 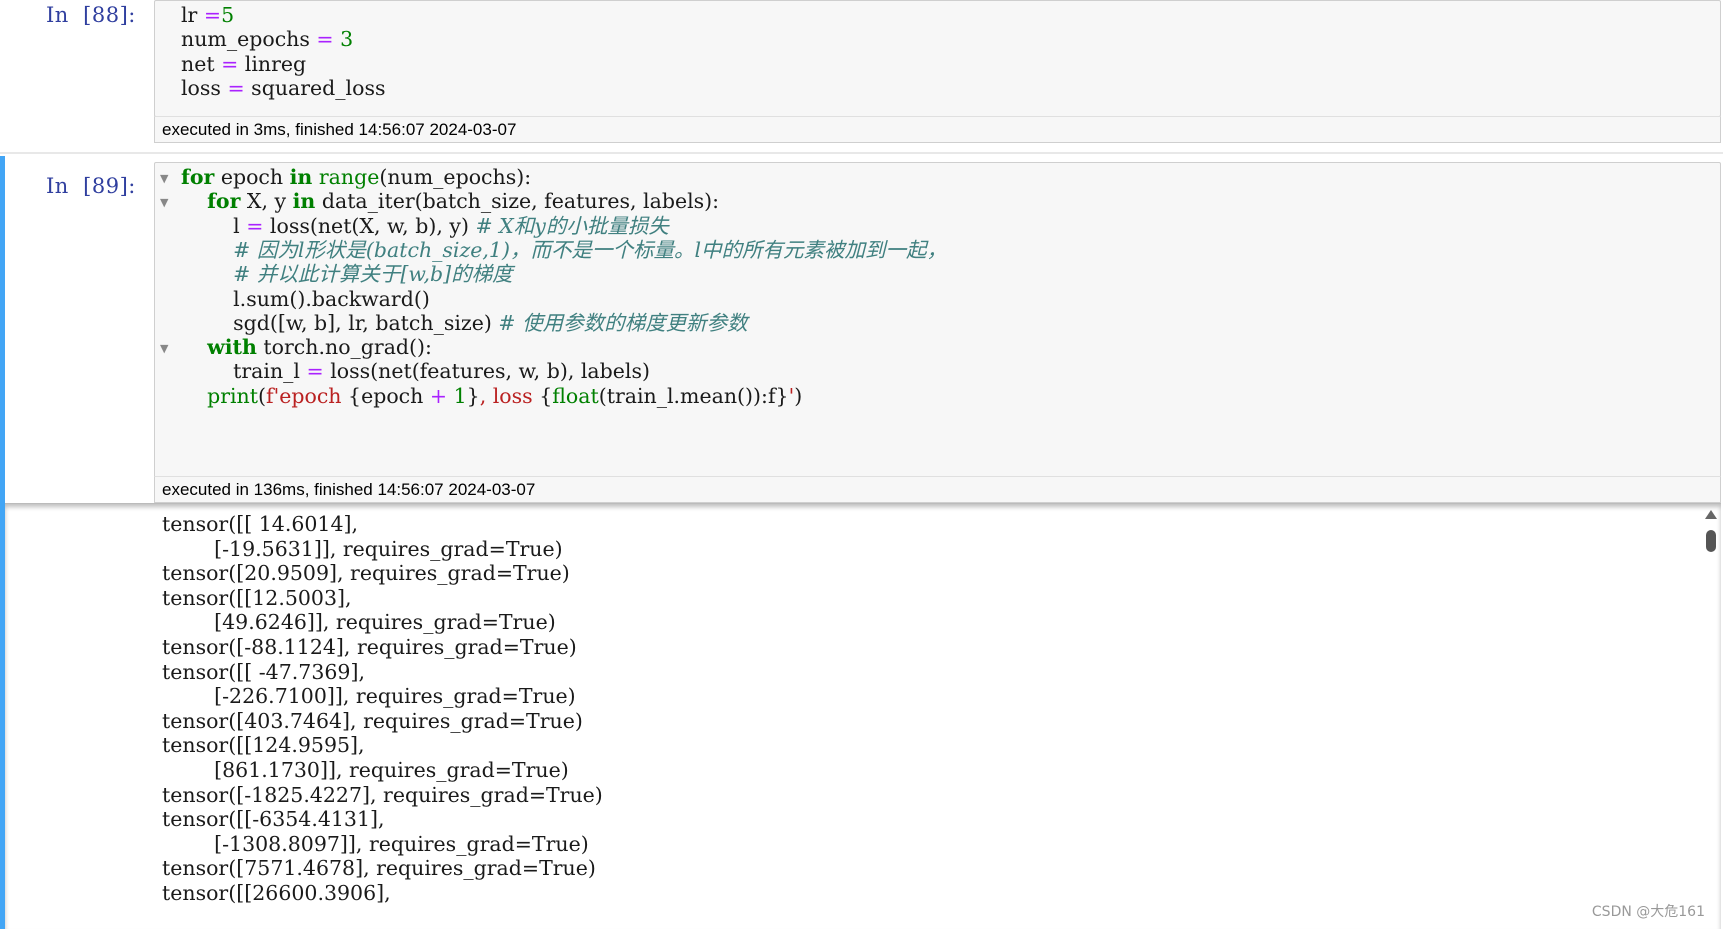 What do you see at coordinates (266, 201) in the screenshot?
I see `code-token: X, y` at bounding box center [266, 201].